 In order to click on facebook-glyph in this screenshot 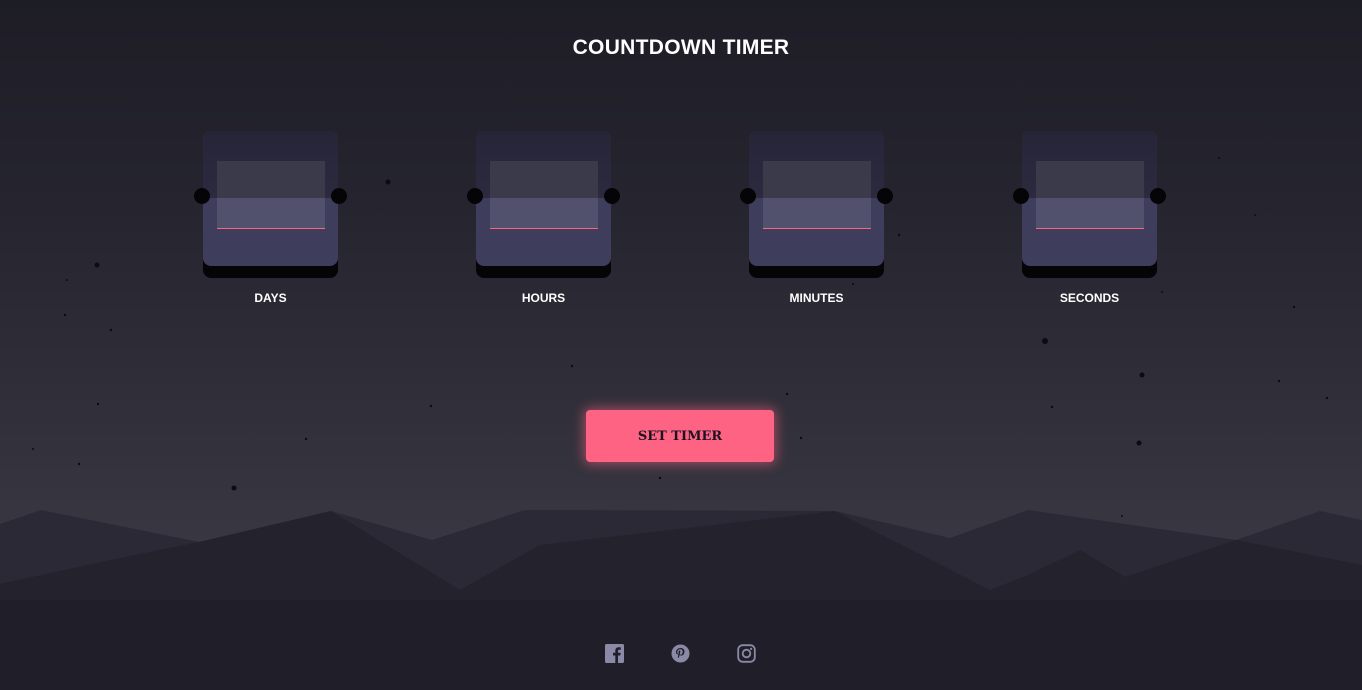, I will do `click(614, 653)`.